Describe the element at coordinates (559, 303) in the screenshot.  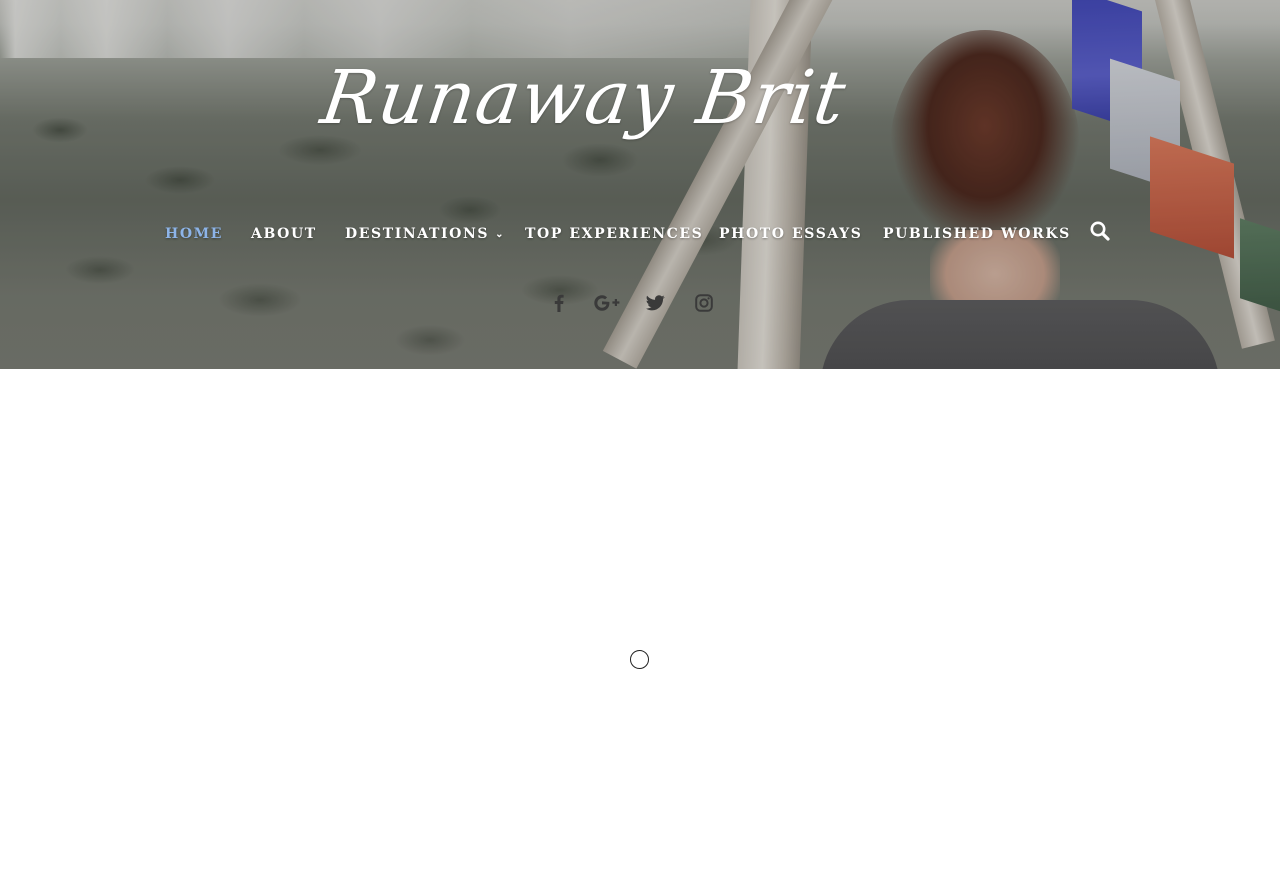
I see `facebook-icon` at that location.